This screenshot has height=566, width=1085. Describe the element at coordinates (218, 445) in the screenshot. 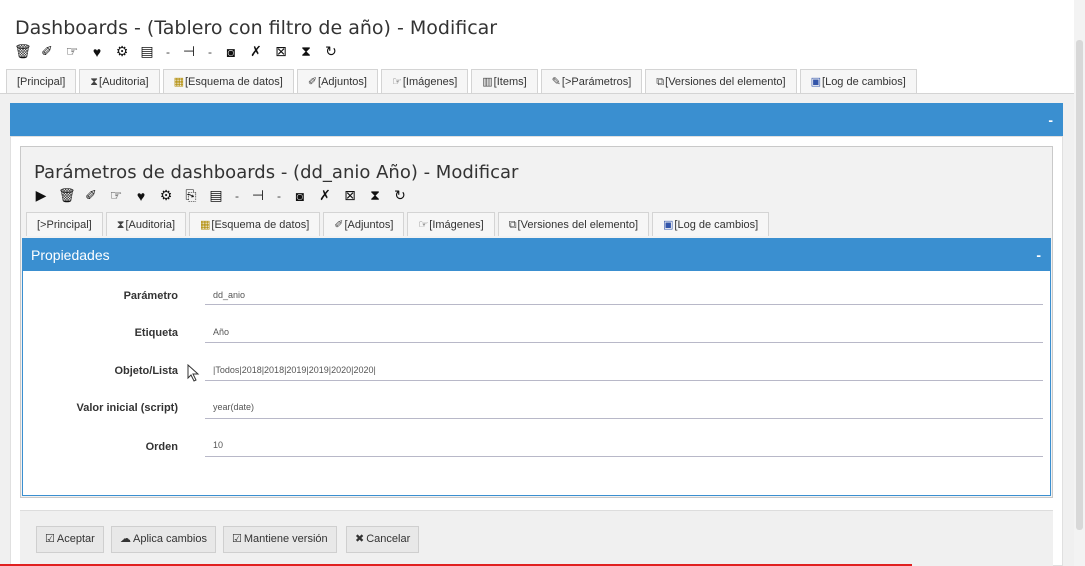

I see `orden-field: 10` at that location.